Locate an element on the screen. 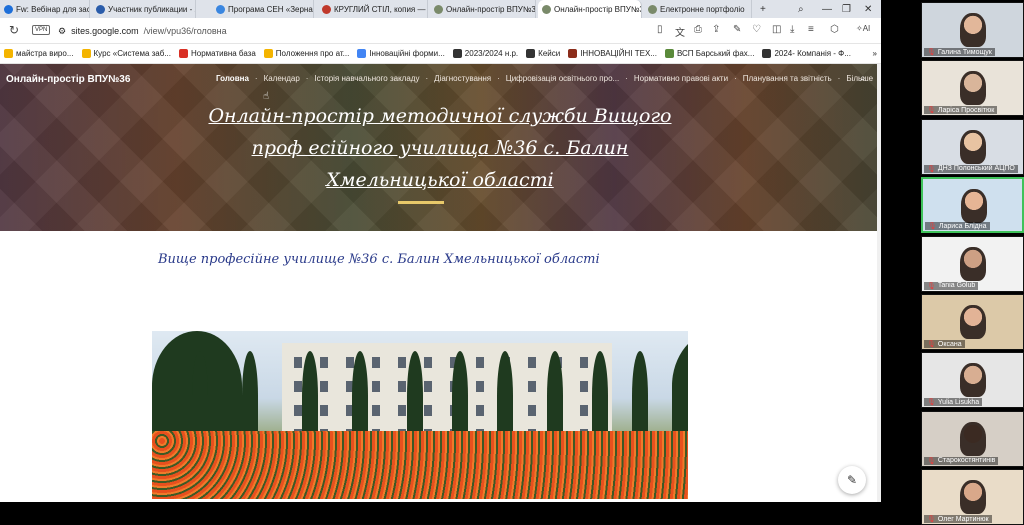 The image size is (1024, 525). screenshot-icon: ⎙ is located at coordinates (698, 29).